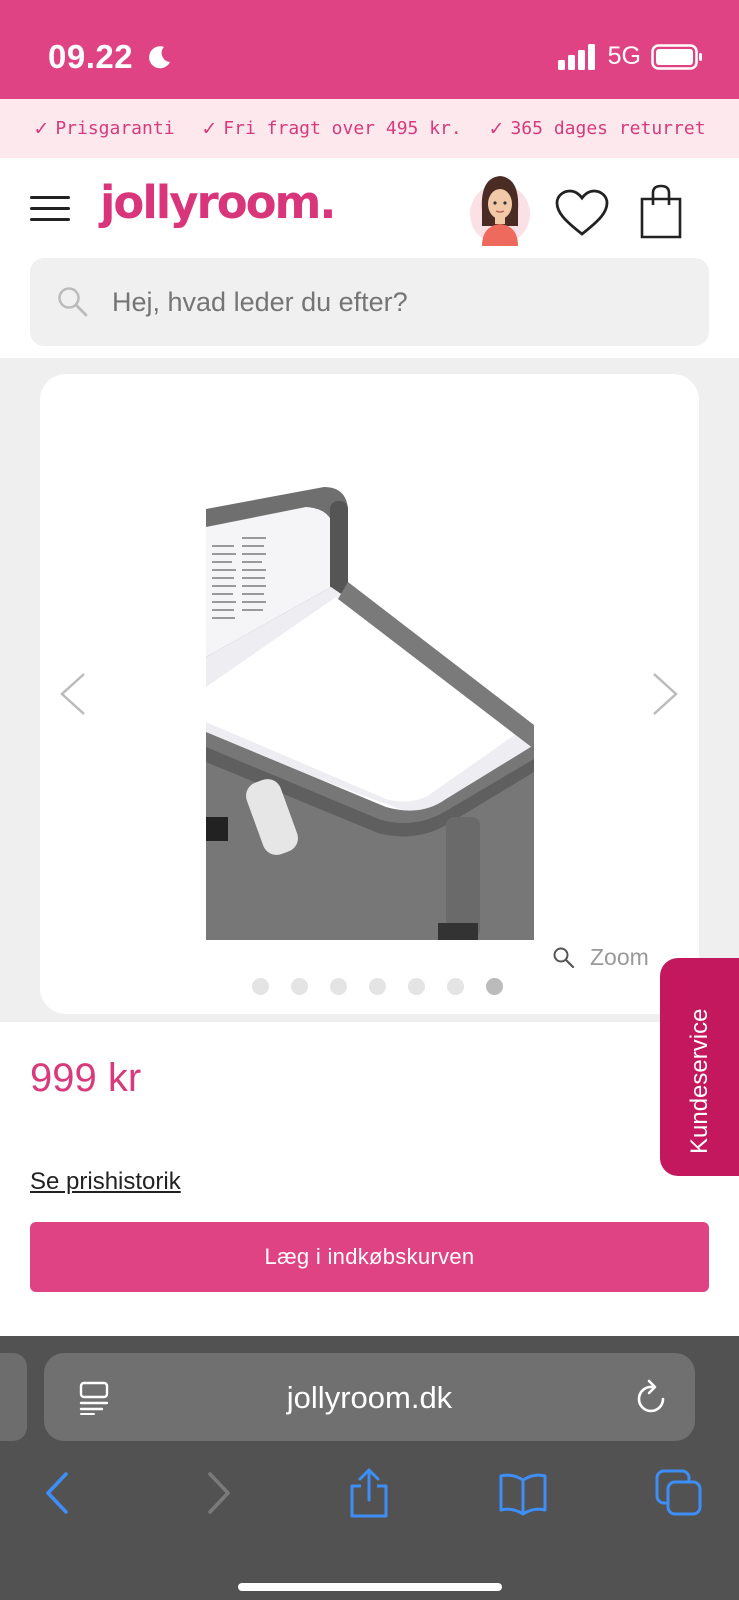  What do you see at coordinates (699, 1081) in the screenshot?
I see `customer-service-label: Kundeservice` at bounding box center [699, 1081].